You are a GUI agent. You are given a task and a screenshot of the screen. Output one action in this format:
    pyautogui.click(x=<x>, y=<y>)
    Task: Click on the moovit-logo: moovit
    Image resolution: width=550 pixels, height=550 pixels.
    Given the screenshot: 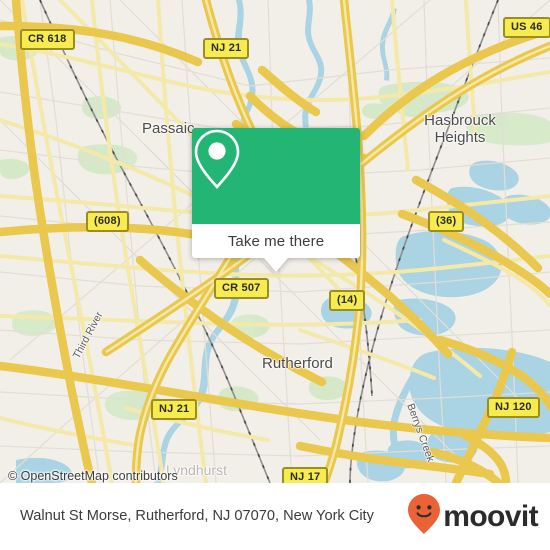 What is the action you would take?
    pyautogui.click(x=473, y=516)
    